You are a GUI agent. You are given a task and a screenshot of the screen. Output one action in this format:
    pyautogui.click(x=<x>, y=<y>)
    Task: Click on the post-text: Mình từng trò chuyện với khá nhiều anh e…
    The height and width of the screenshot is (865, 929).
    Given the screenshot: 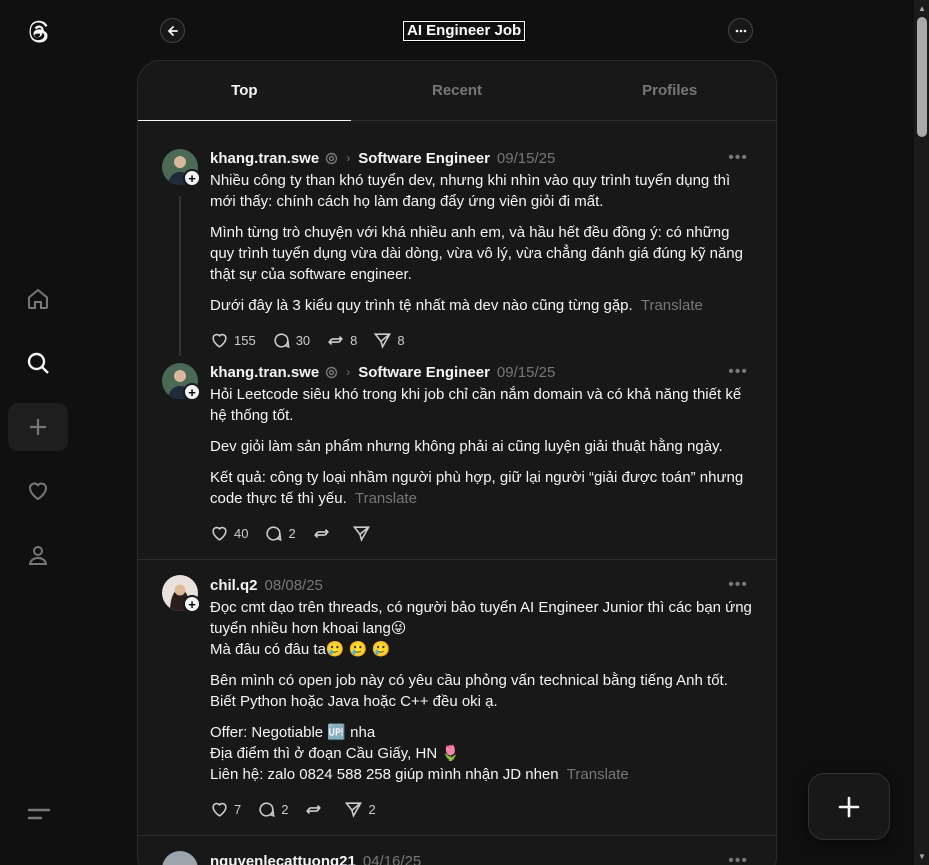 What is the action you would take?
    pyautogui.click(x=476, y=253)
    